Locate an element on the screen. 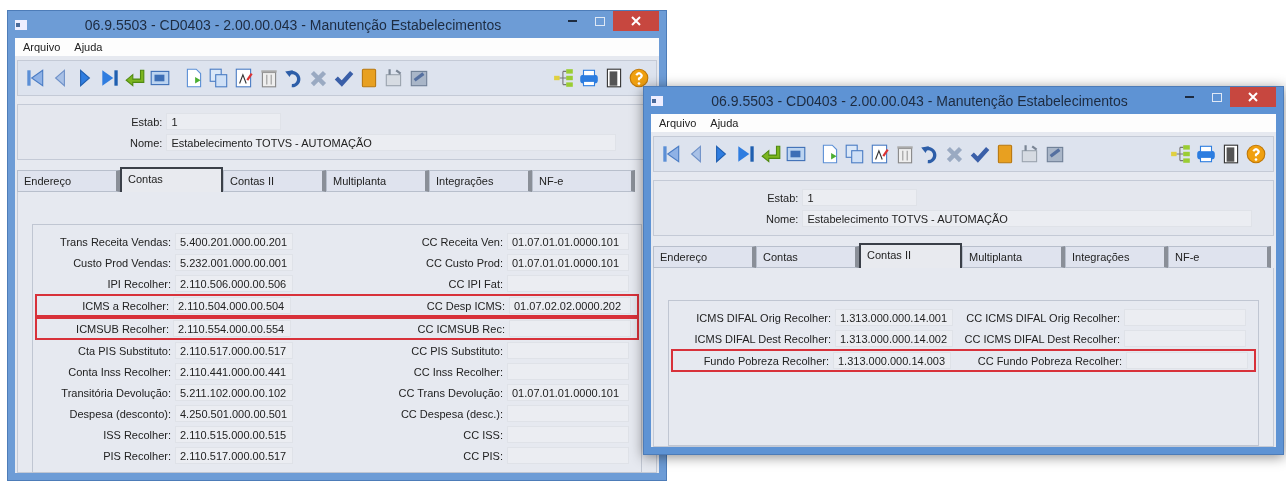 This screenshot has height=481, width=1286. account-field: 1.313.000.000.14.002 is located at coordinates (894, 338).